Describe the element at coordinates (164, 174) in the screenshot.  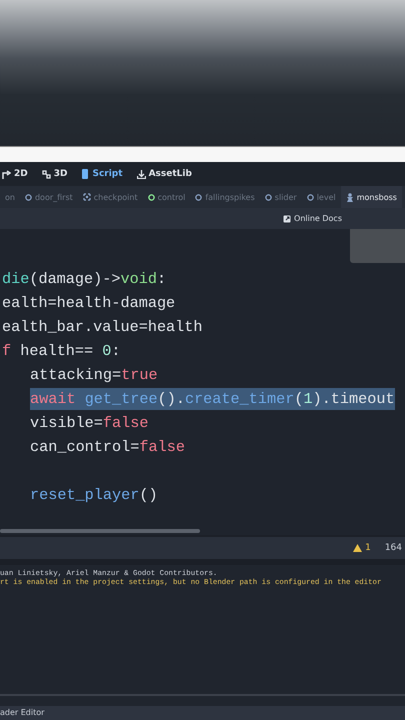
I see `workspace-button: AssetLib` at that location.